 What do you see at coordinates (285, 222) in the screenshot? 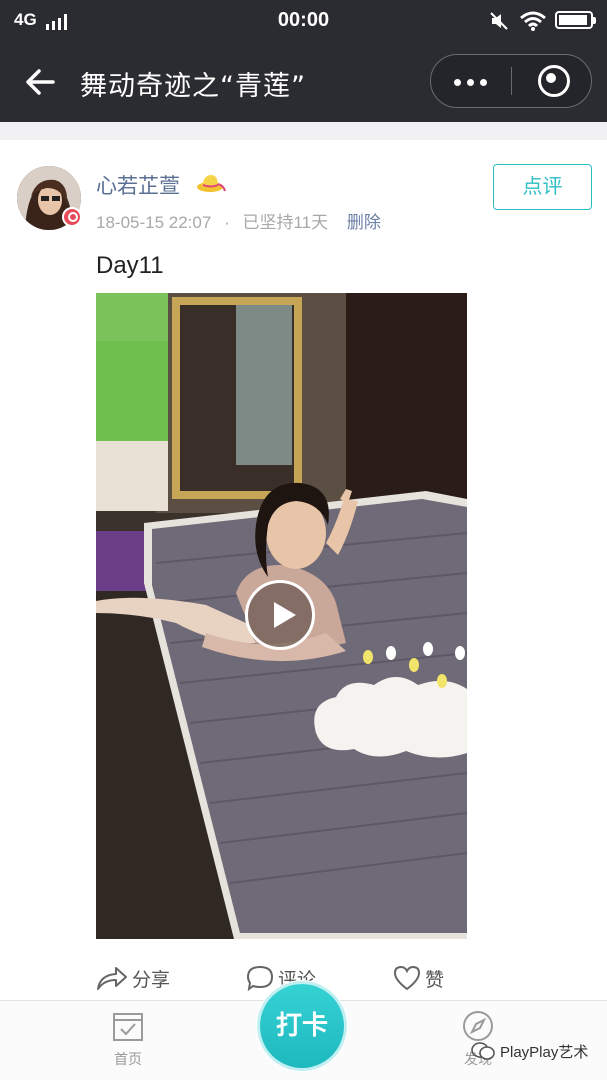
I see `streak-text: 已坚持11天` at bounding box center [285, 222].